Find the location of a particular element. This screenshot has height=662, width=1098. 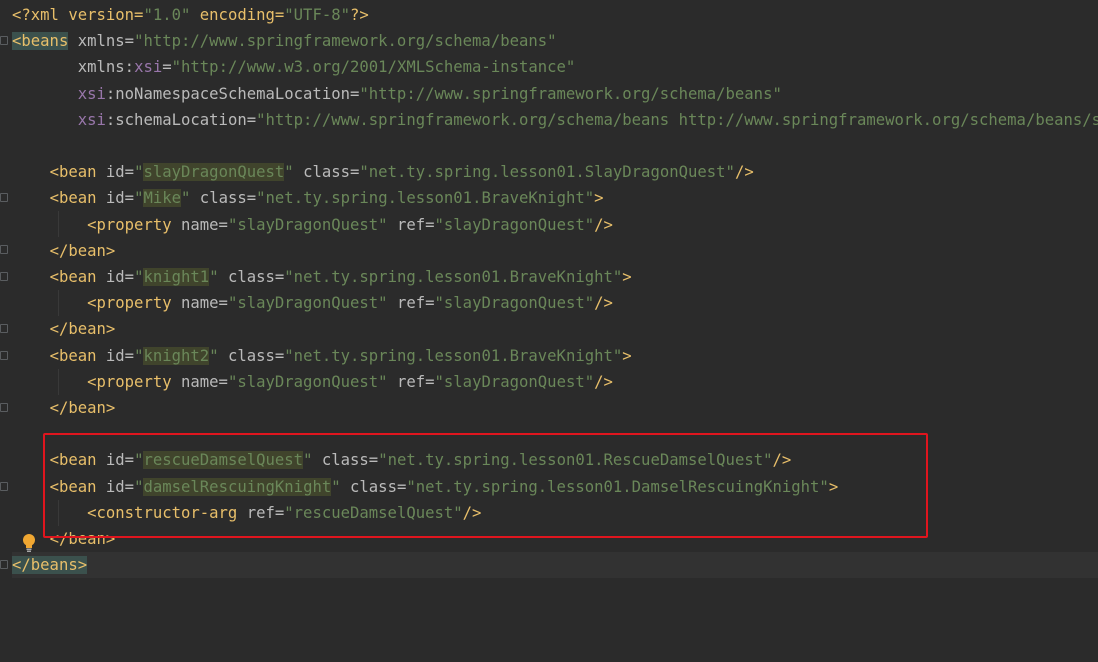

code-token: "net.ty.spring.lesson01.SlayDragonQuest" is located at coordinates (547, 172).